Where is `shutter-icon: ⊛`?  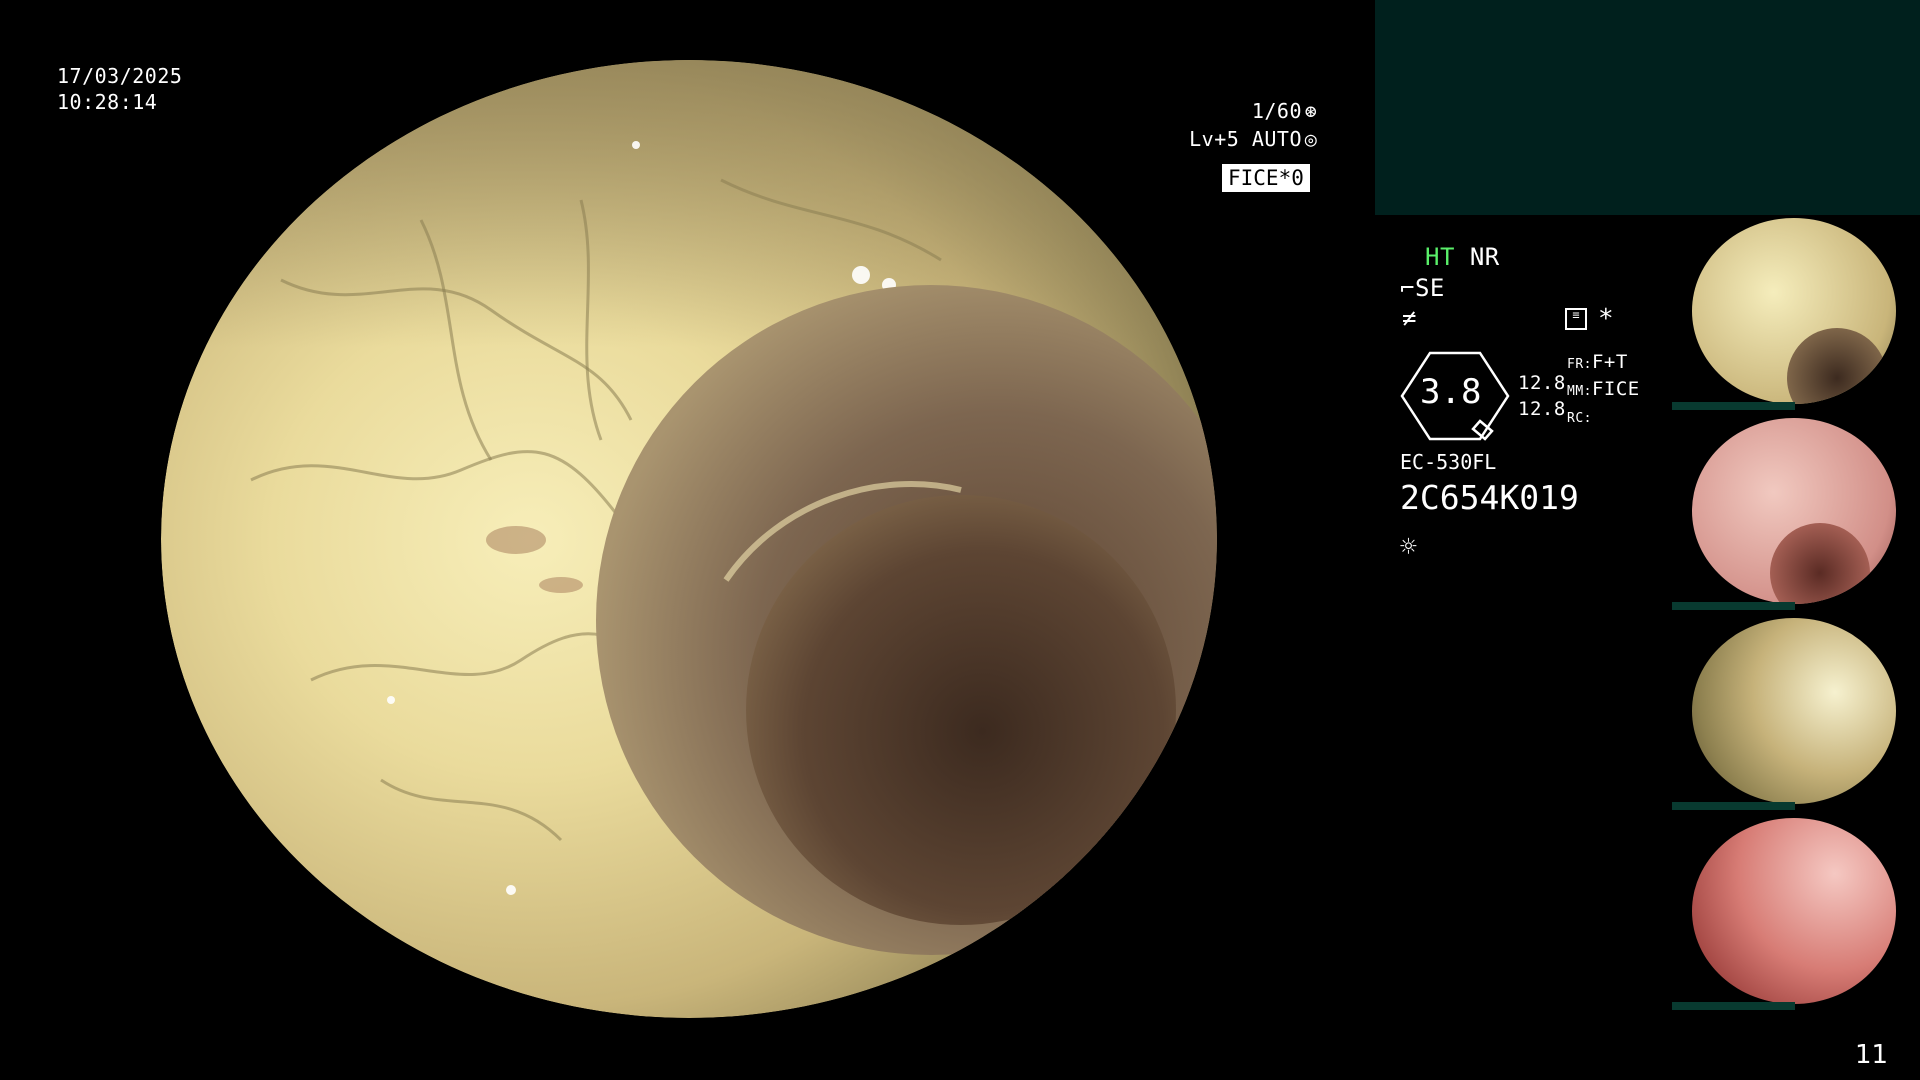 shutter-icon: ⊛ is located at coordinates (1311, 111).